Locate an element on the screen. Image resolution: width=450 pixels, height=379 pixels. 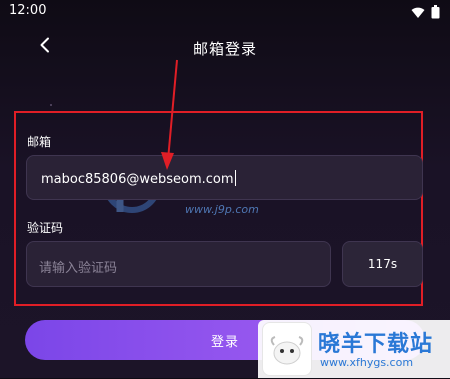
code-label: 验证码 is located at coordinates (45, 228).